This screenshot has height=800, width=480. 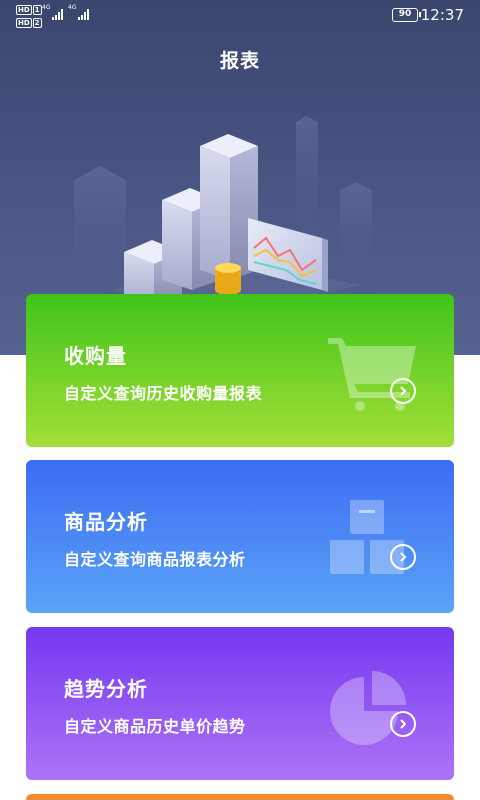 What do you see at coordinates (37, 9) in the screenshot?
I see `sim-slot-badge: 1` at bounding box center [37, 9].